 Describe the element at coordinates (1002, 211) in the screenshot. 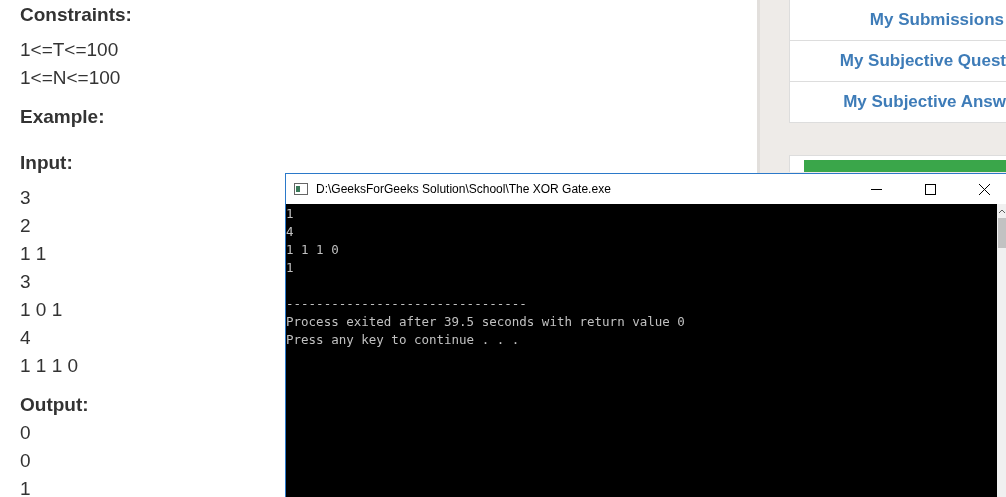

I see `scroll-up-icon` at that location.